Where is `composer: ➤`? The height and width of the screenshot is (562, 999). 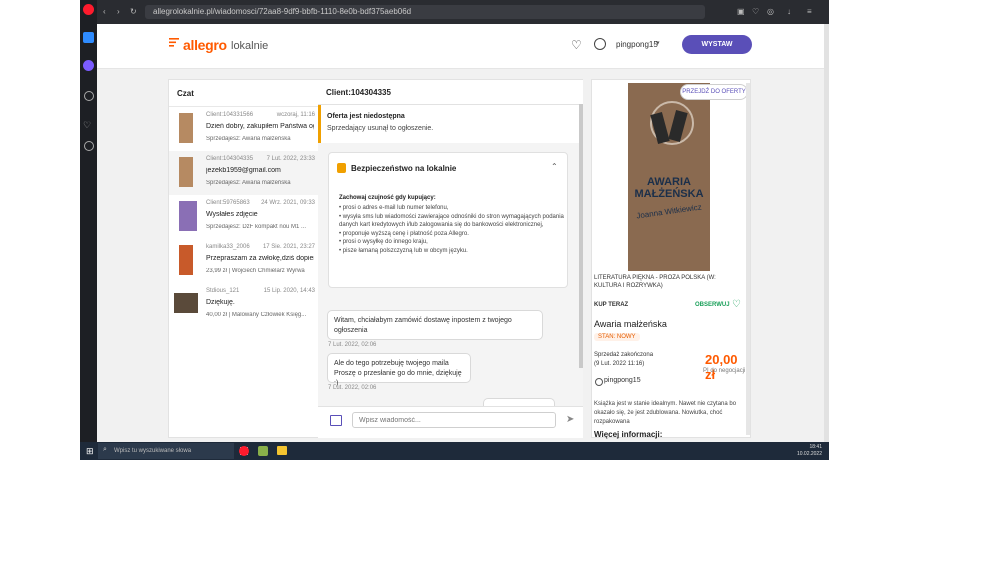 composer: ➤ is located at coordinates (450, 422).